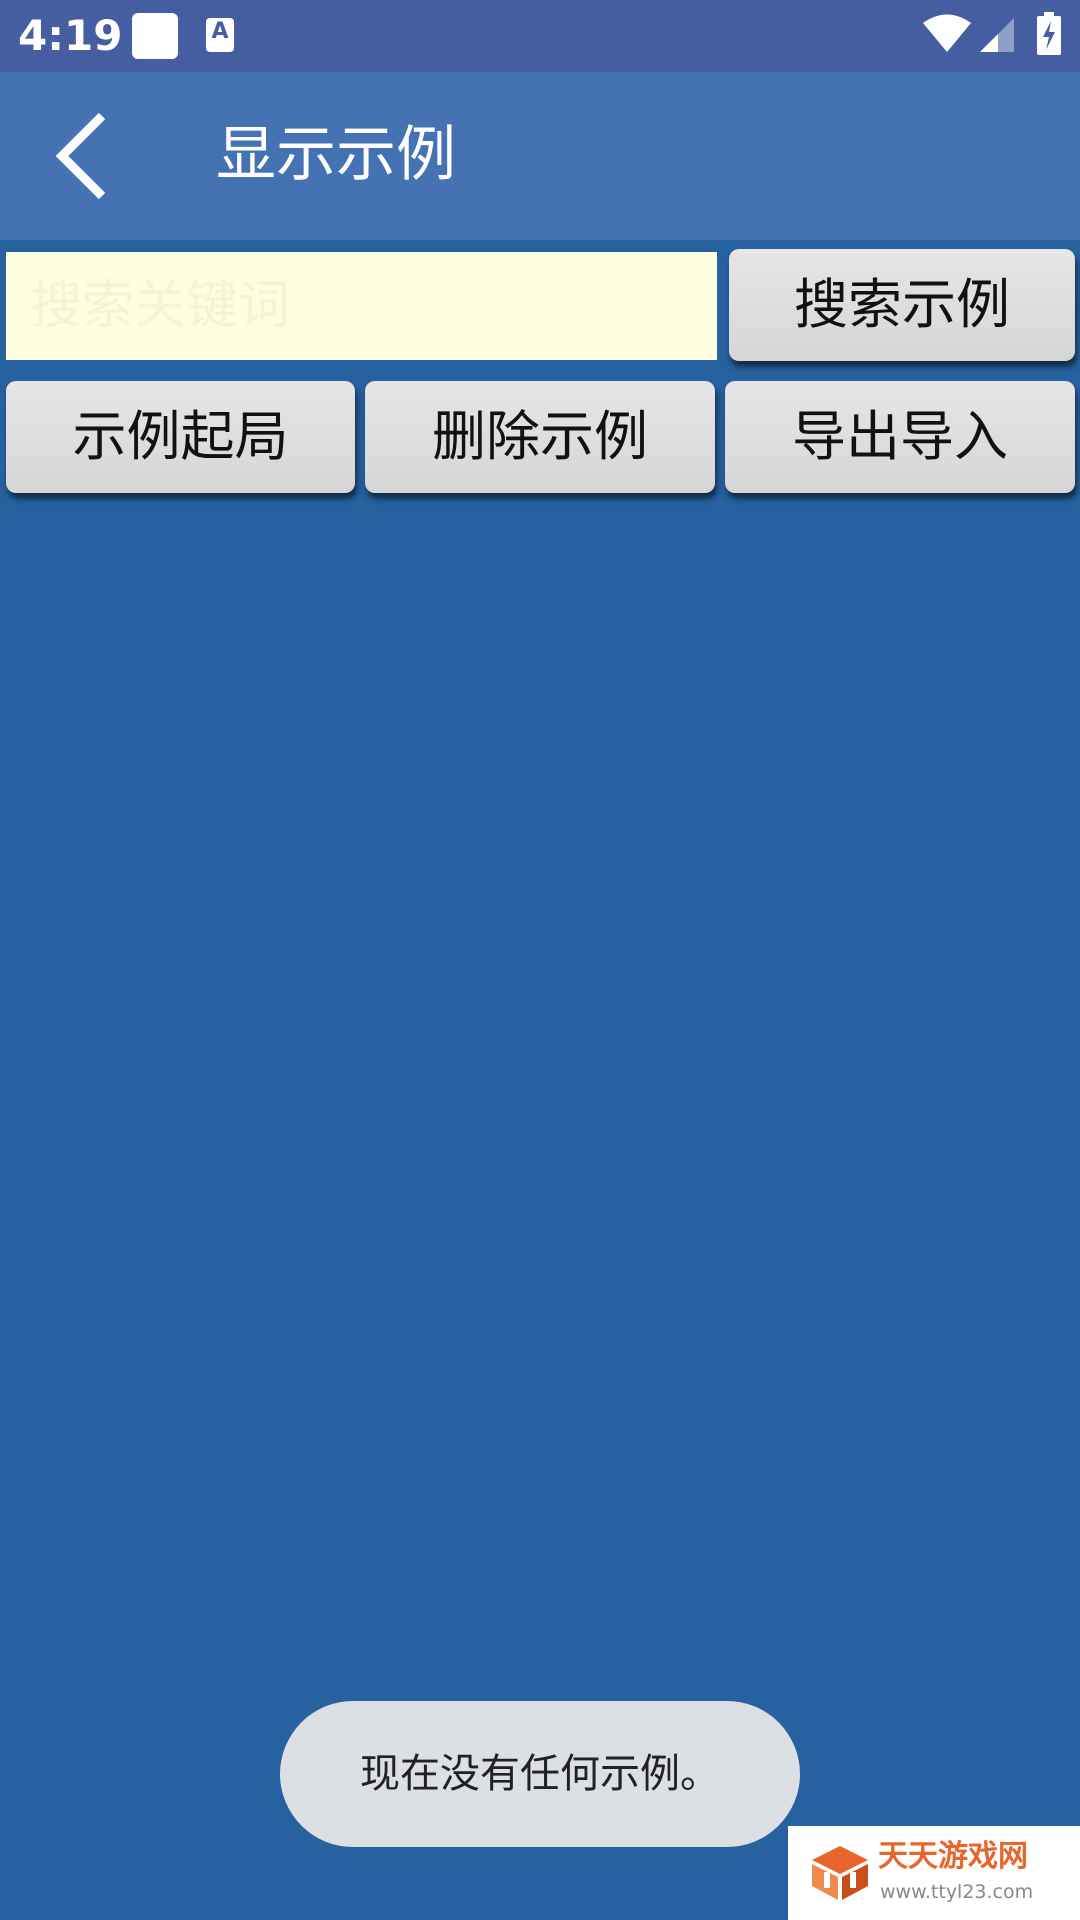  What do you see at coordinates (953, 1856) in the screenshot?
I see `watermark-title: 天天游戏网` at bounding box center [953, 1856].